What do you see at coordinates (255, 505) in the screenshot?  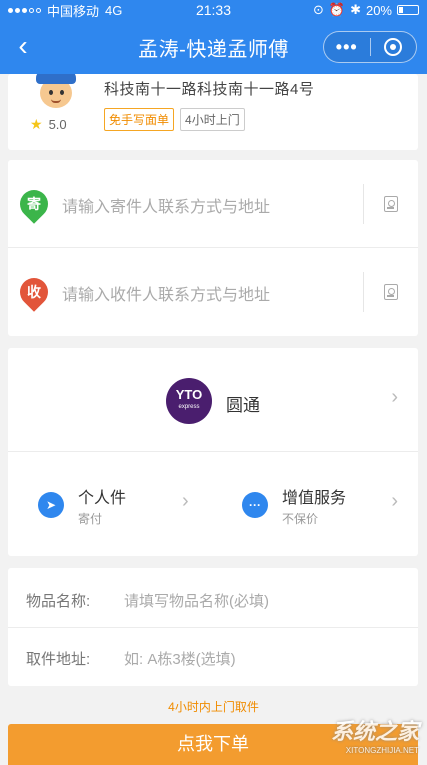 I see `more-dots-icon: ···` at bounding box center [255, 505].